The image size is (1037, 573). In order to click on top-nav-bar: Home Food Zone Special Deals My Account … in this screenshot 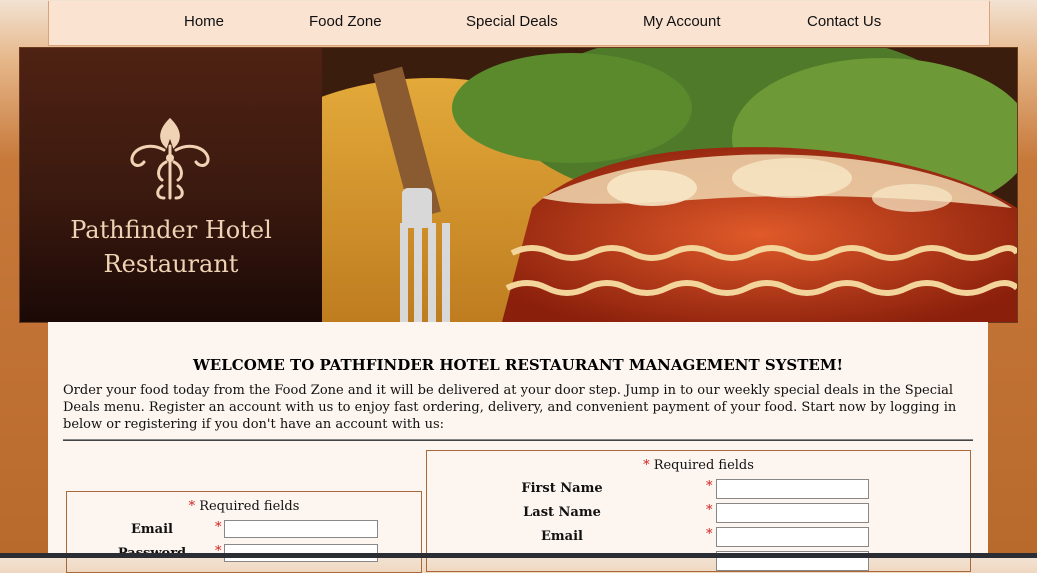, I will do `click(519, 23)`.